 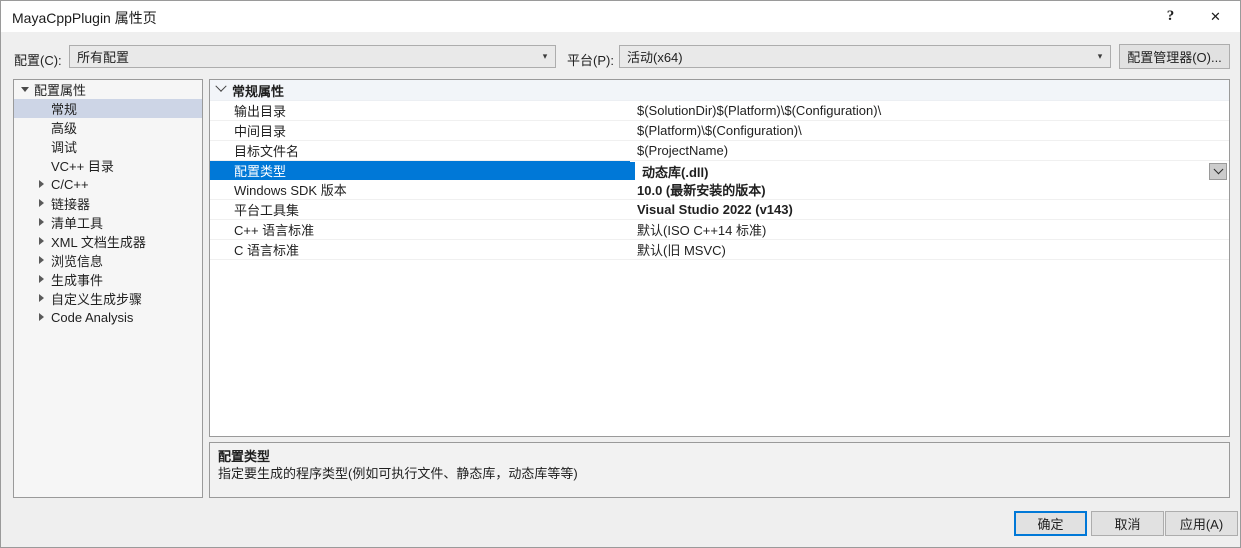 I want to click on property-name: C 语言标准, so click(x=267, y=250).